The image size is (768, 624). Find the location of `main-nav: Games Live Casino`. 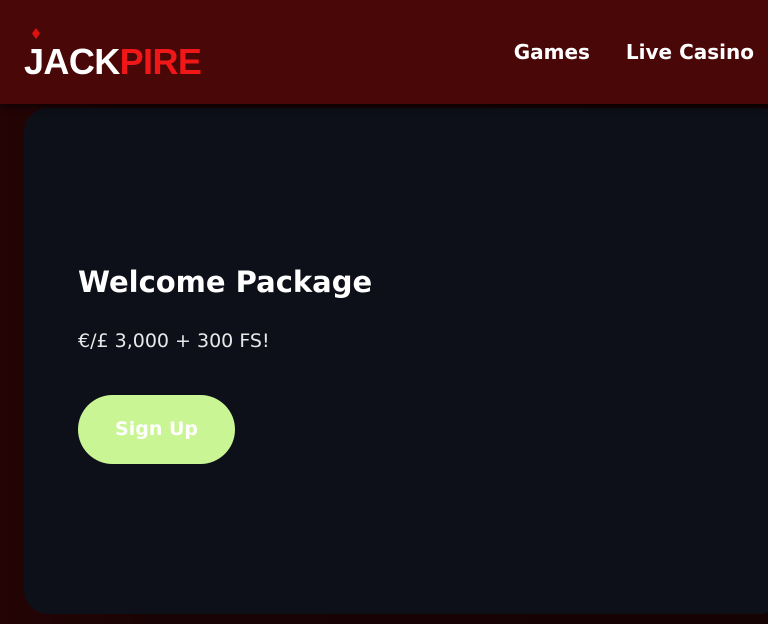

main-nav: Games Live Casino is located at coordinates (634, 52).